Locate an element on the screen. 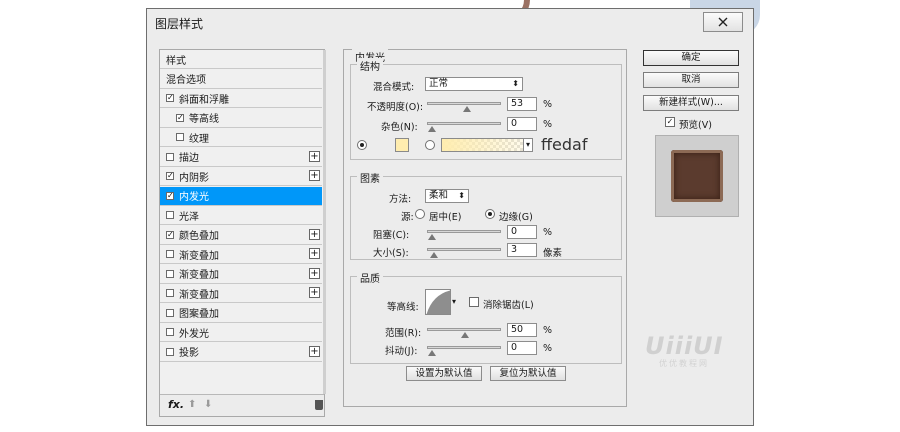  opacity-slider is located at coordinates (464, 107).